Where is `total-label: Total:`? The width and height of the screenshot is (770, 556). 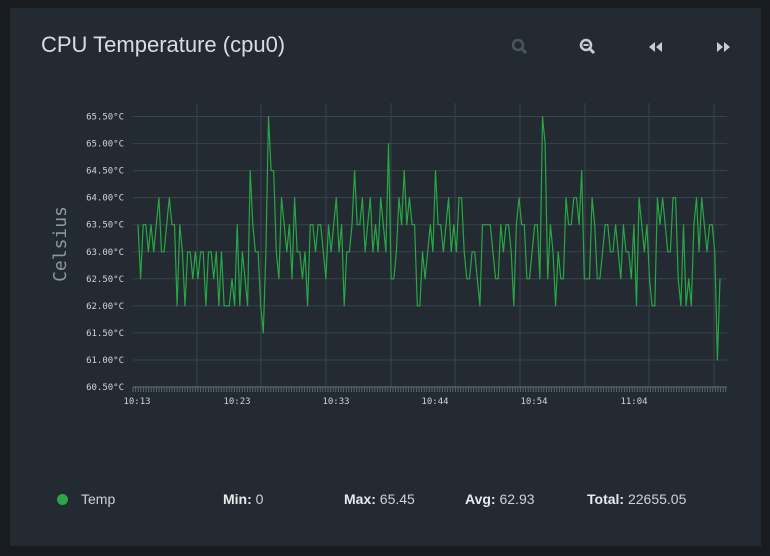 total-label: Total: is located at coordinates (606, 499).